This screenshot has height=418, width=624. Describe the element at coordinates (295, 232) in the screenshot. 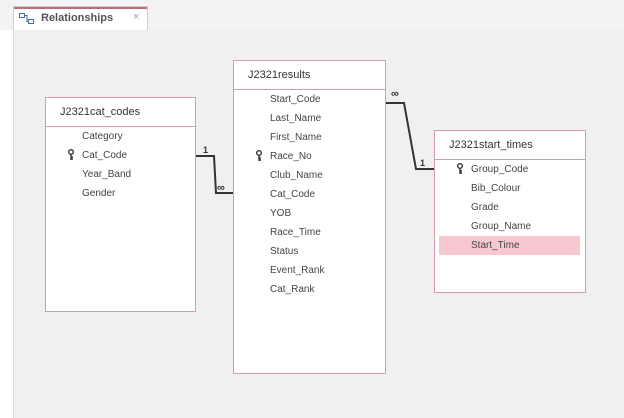

I see `field-name: Race_Time` at that location.